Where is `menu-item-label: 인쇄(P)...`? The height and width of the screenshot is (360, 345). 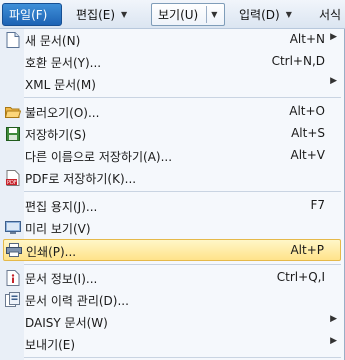 menu-item-label: 인쇄(P)... is located at coordinates (51, 252).